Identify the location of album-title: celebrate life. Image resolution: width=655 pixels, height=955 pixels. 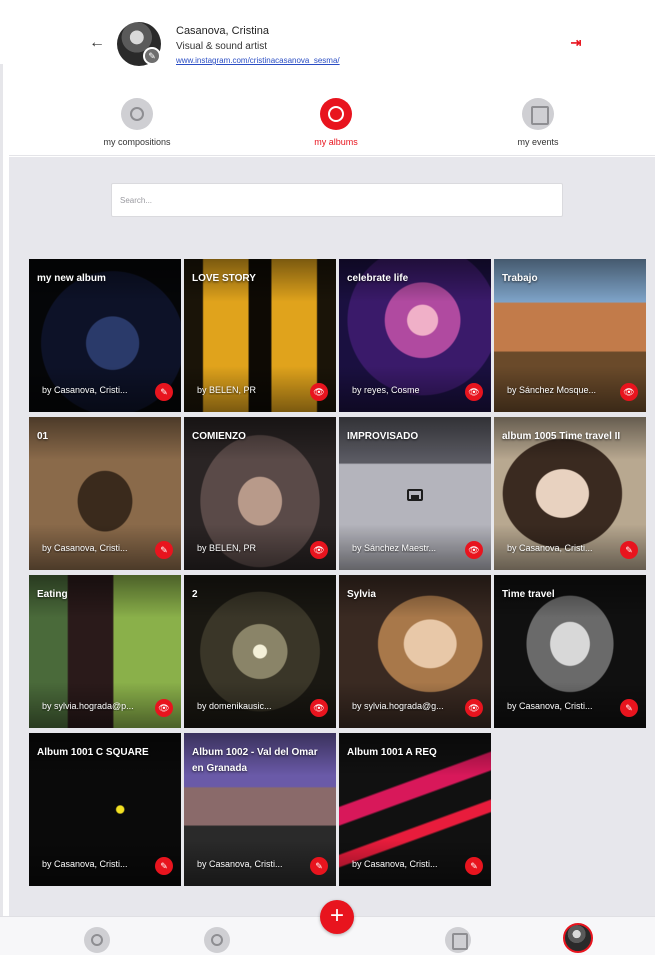
(378, 278).